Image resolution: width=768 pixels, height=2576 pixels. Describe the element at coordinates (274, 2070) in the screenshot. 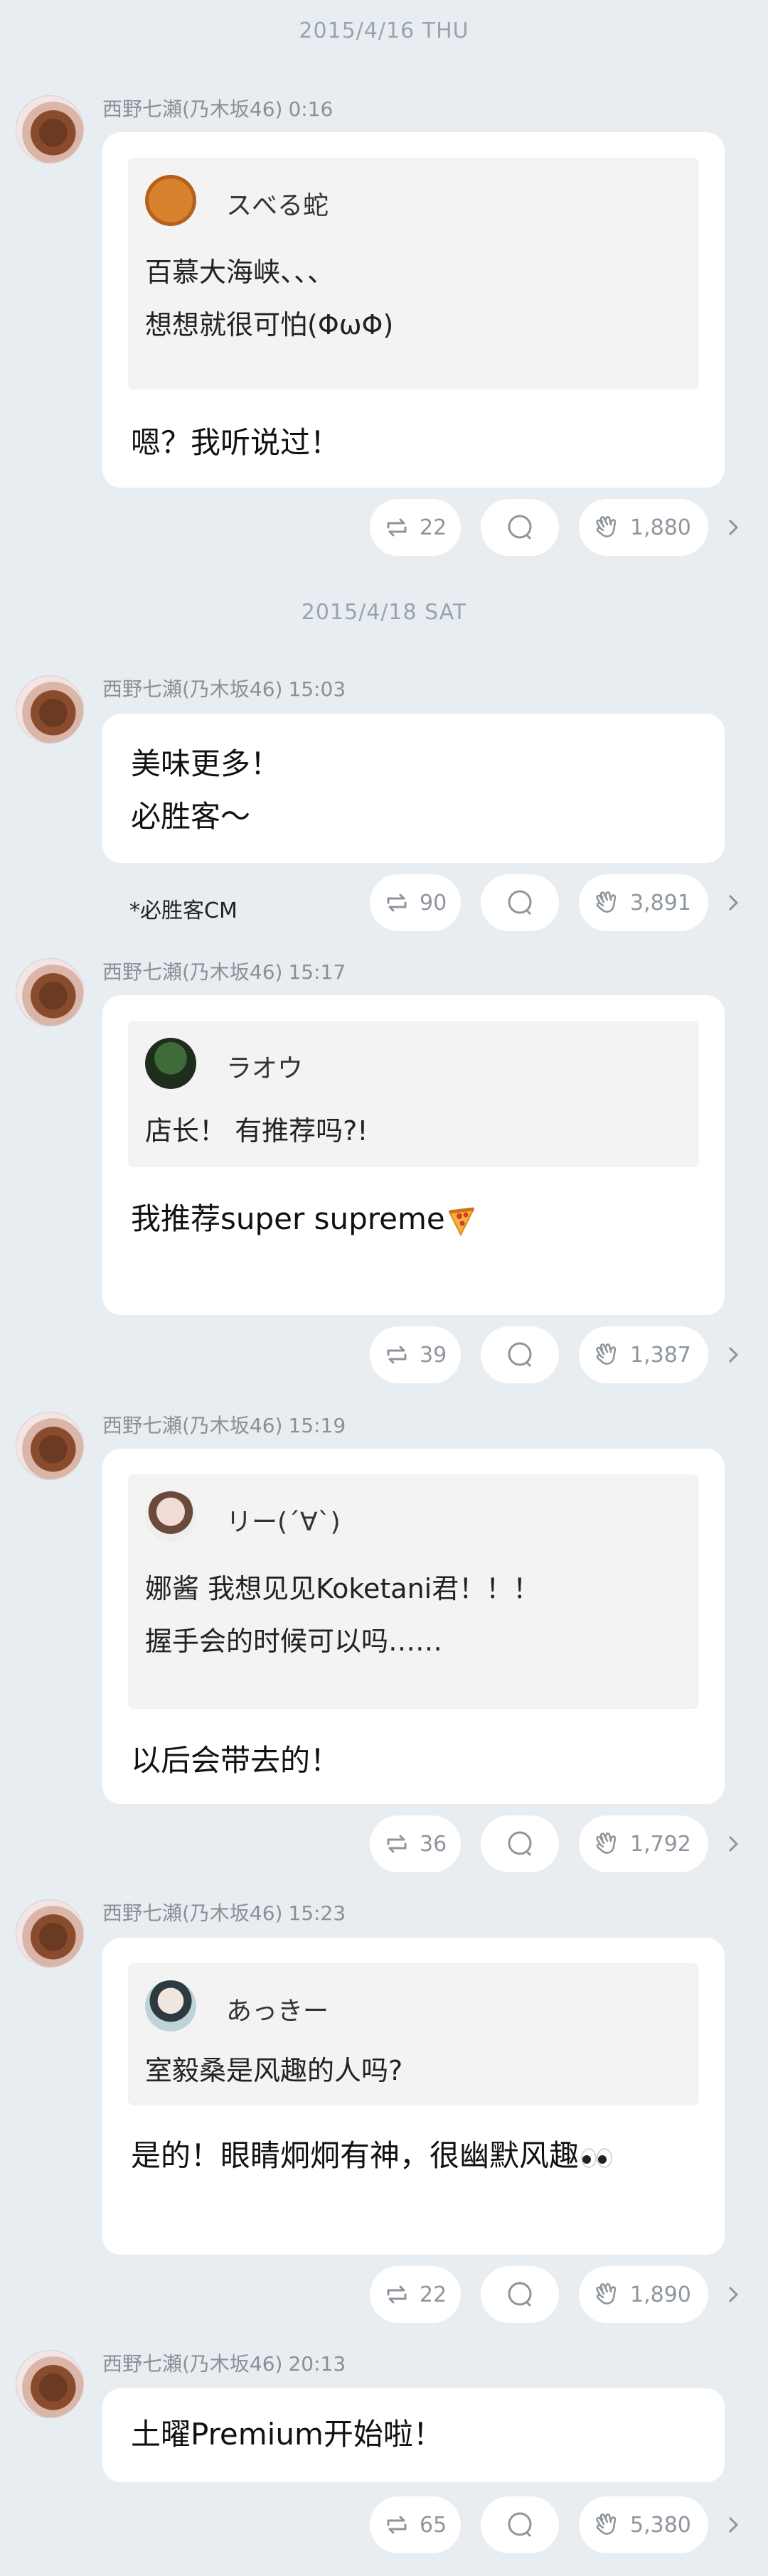

I see `quote-line: 室毅桑是风趣的人吗?` at that location.